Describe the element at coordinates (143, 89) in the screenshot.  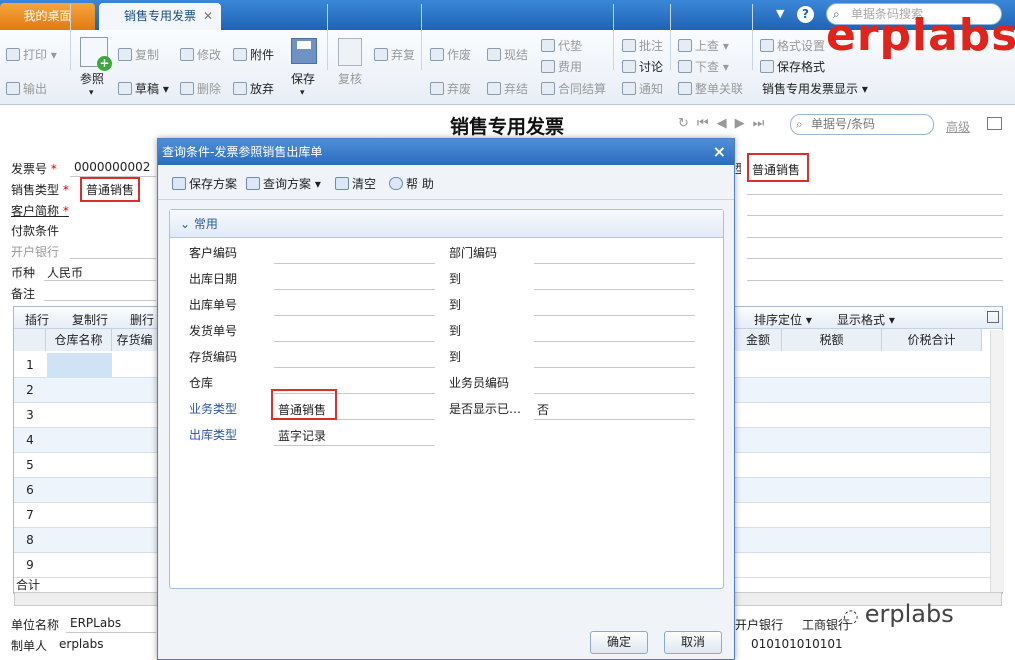
I see `draft-button: 草稿 ▾` at that location.